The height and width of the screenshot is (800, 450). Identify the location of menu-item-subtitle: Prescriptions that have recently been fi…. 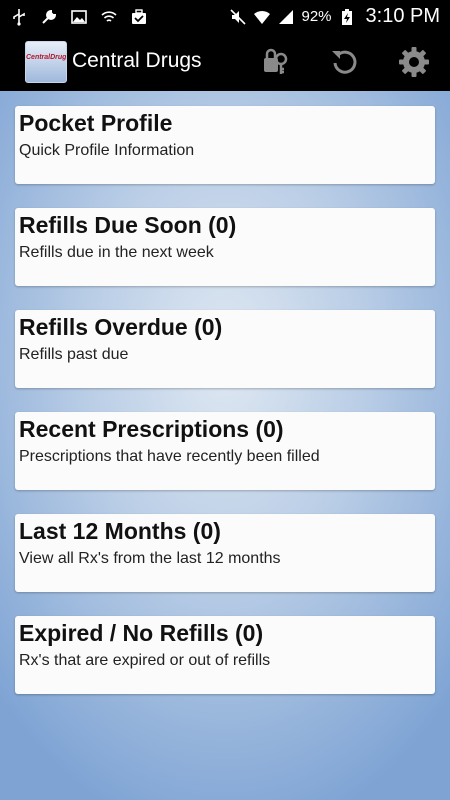
(169, 456).